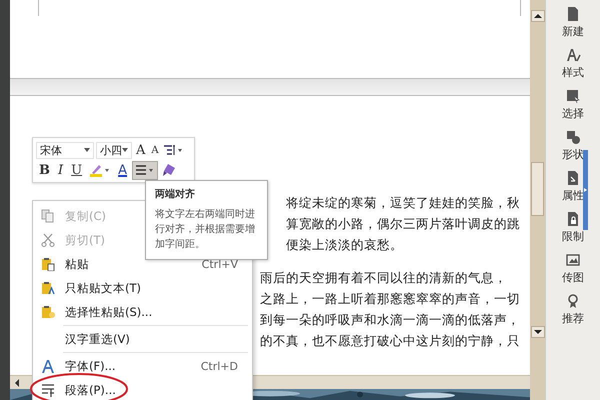 Image resolution: width=600 pixels, height=400 pixels. I want to click on menu-item: 只粘贴文本(T), so click(142, 288).